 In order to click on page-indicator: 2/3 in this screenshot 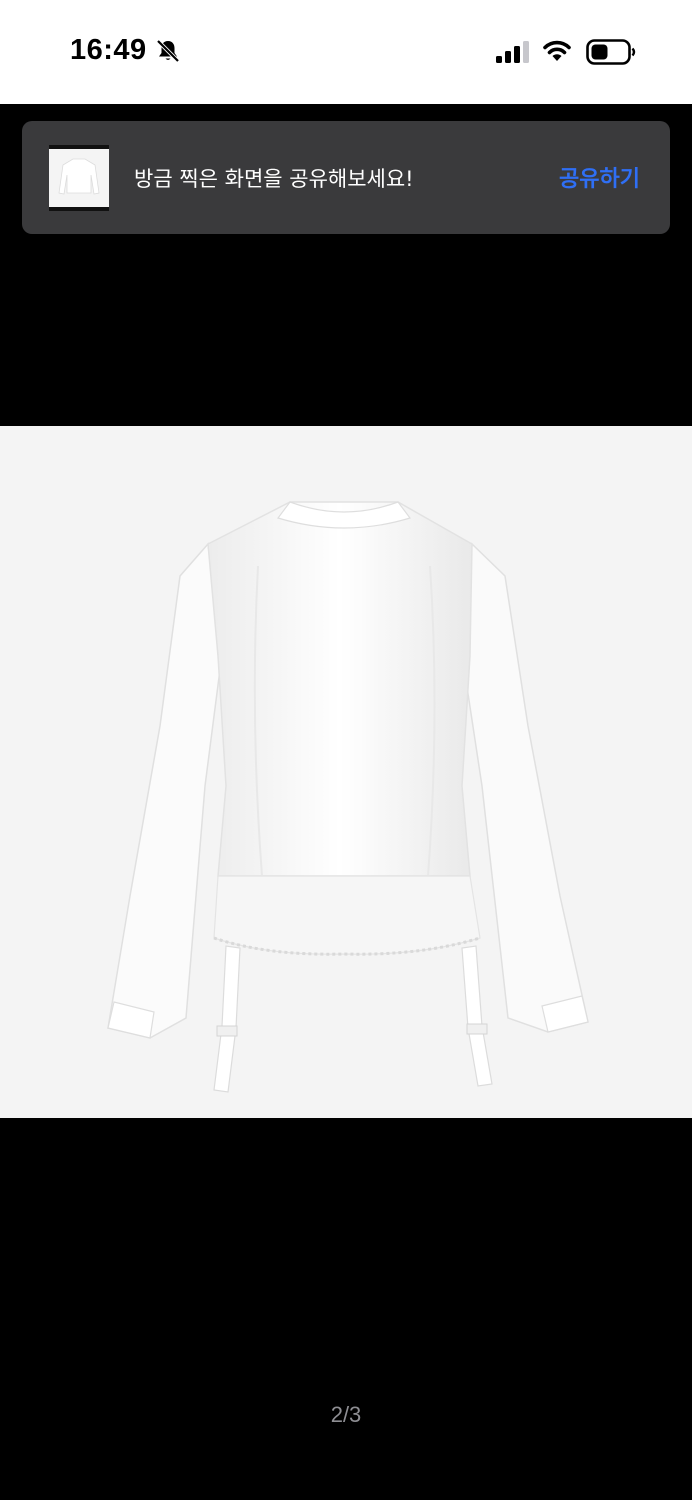, I will do `click(346, 1414)`.